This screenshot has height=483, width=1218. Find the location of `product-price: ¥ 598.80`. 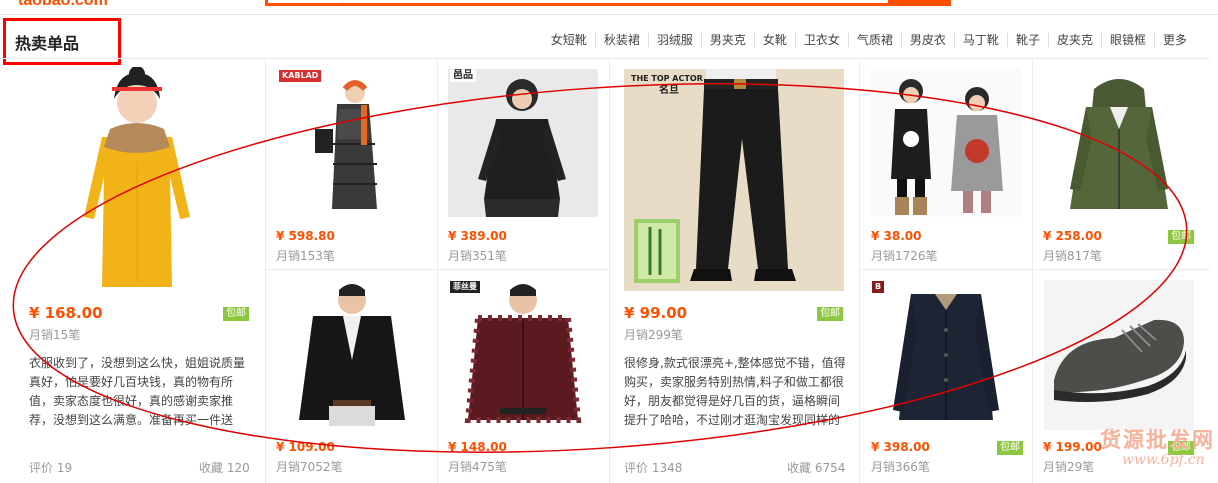

product-price: ¥ 598.80 is located at coordinates (305, 236).